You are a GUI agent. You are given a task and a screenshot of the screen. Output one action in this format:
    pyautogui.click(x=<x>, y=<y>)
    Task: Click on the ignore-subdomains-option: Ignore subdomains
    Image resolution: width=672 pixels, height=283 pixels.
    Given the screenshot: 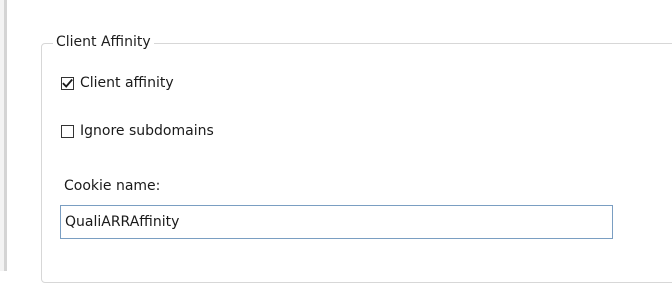 What is the action you would take?
    pyautogui.click(x=137, y=131)
    